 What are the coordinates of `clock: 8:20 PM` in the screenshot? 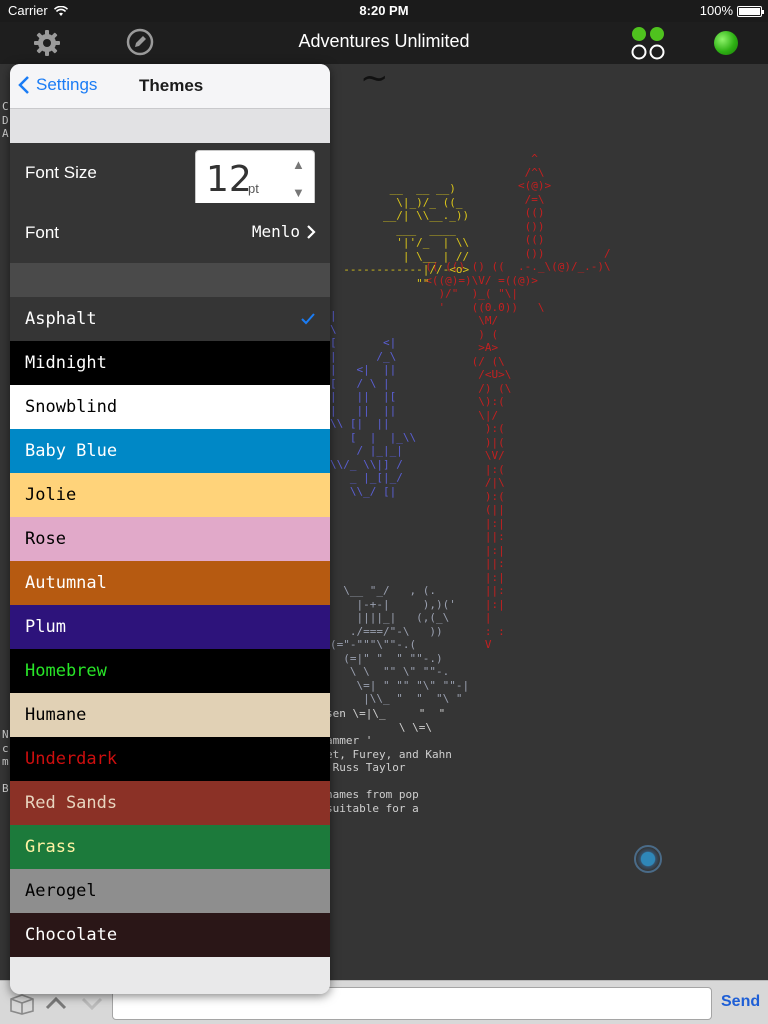 It's located at (384, 10).